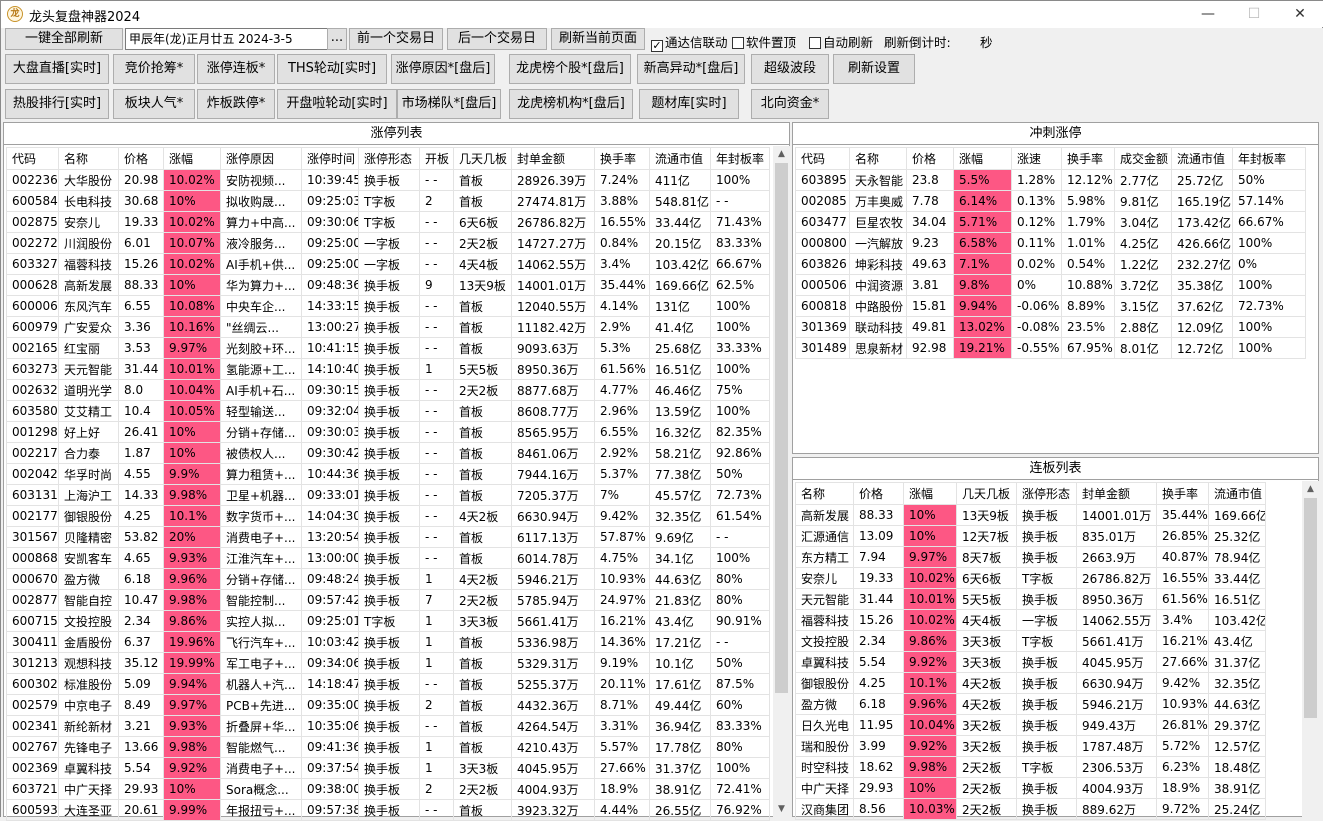 The width and height of the screenshot is (1323, 821). I want to click on table-row: 汉商集团 8.56 10.03% 2天2板 换手板 889.62万 9.72% 25.24亿, so click(1030, 809).